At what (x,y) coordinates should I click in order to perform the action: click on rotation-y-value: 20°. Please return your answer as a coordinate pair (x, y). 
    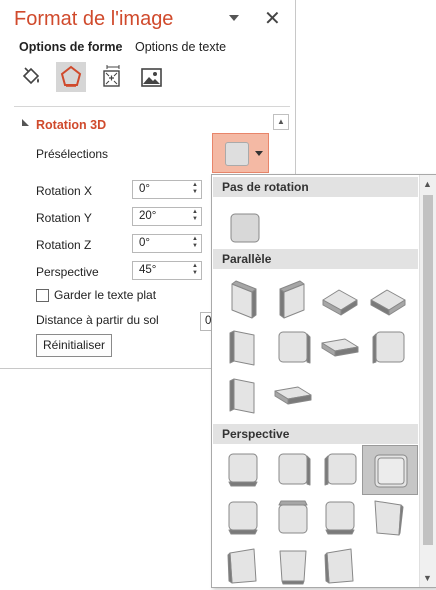
    Looking at the image, I should click on (147, 216).